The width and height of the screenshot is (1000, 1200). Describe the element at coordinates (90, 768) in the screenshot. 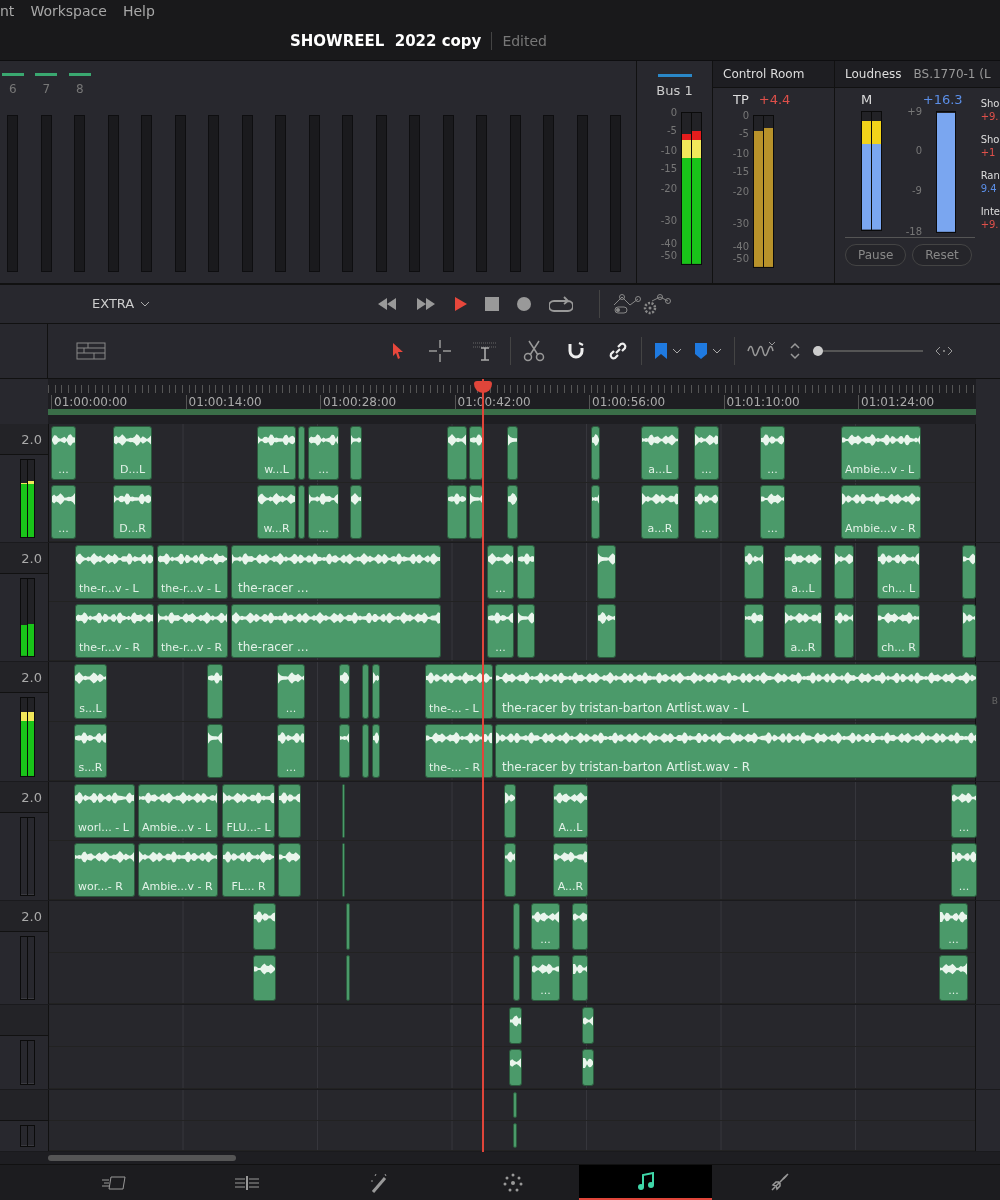

I see `clip-name: s...R` at that location.